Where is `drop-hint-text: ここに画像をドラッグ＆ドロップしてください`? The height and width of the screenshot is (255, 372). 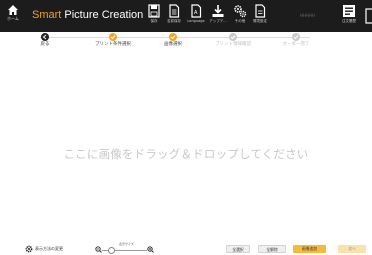
drop-hint-text: ここに画像をドラッグ＆ドロップしてください is located at coordinates (186, 154).